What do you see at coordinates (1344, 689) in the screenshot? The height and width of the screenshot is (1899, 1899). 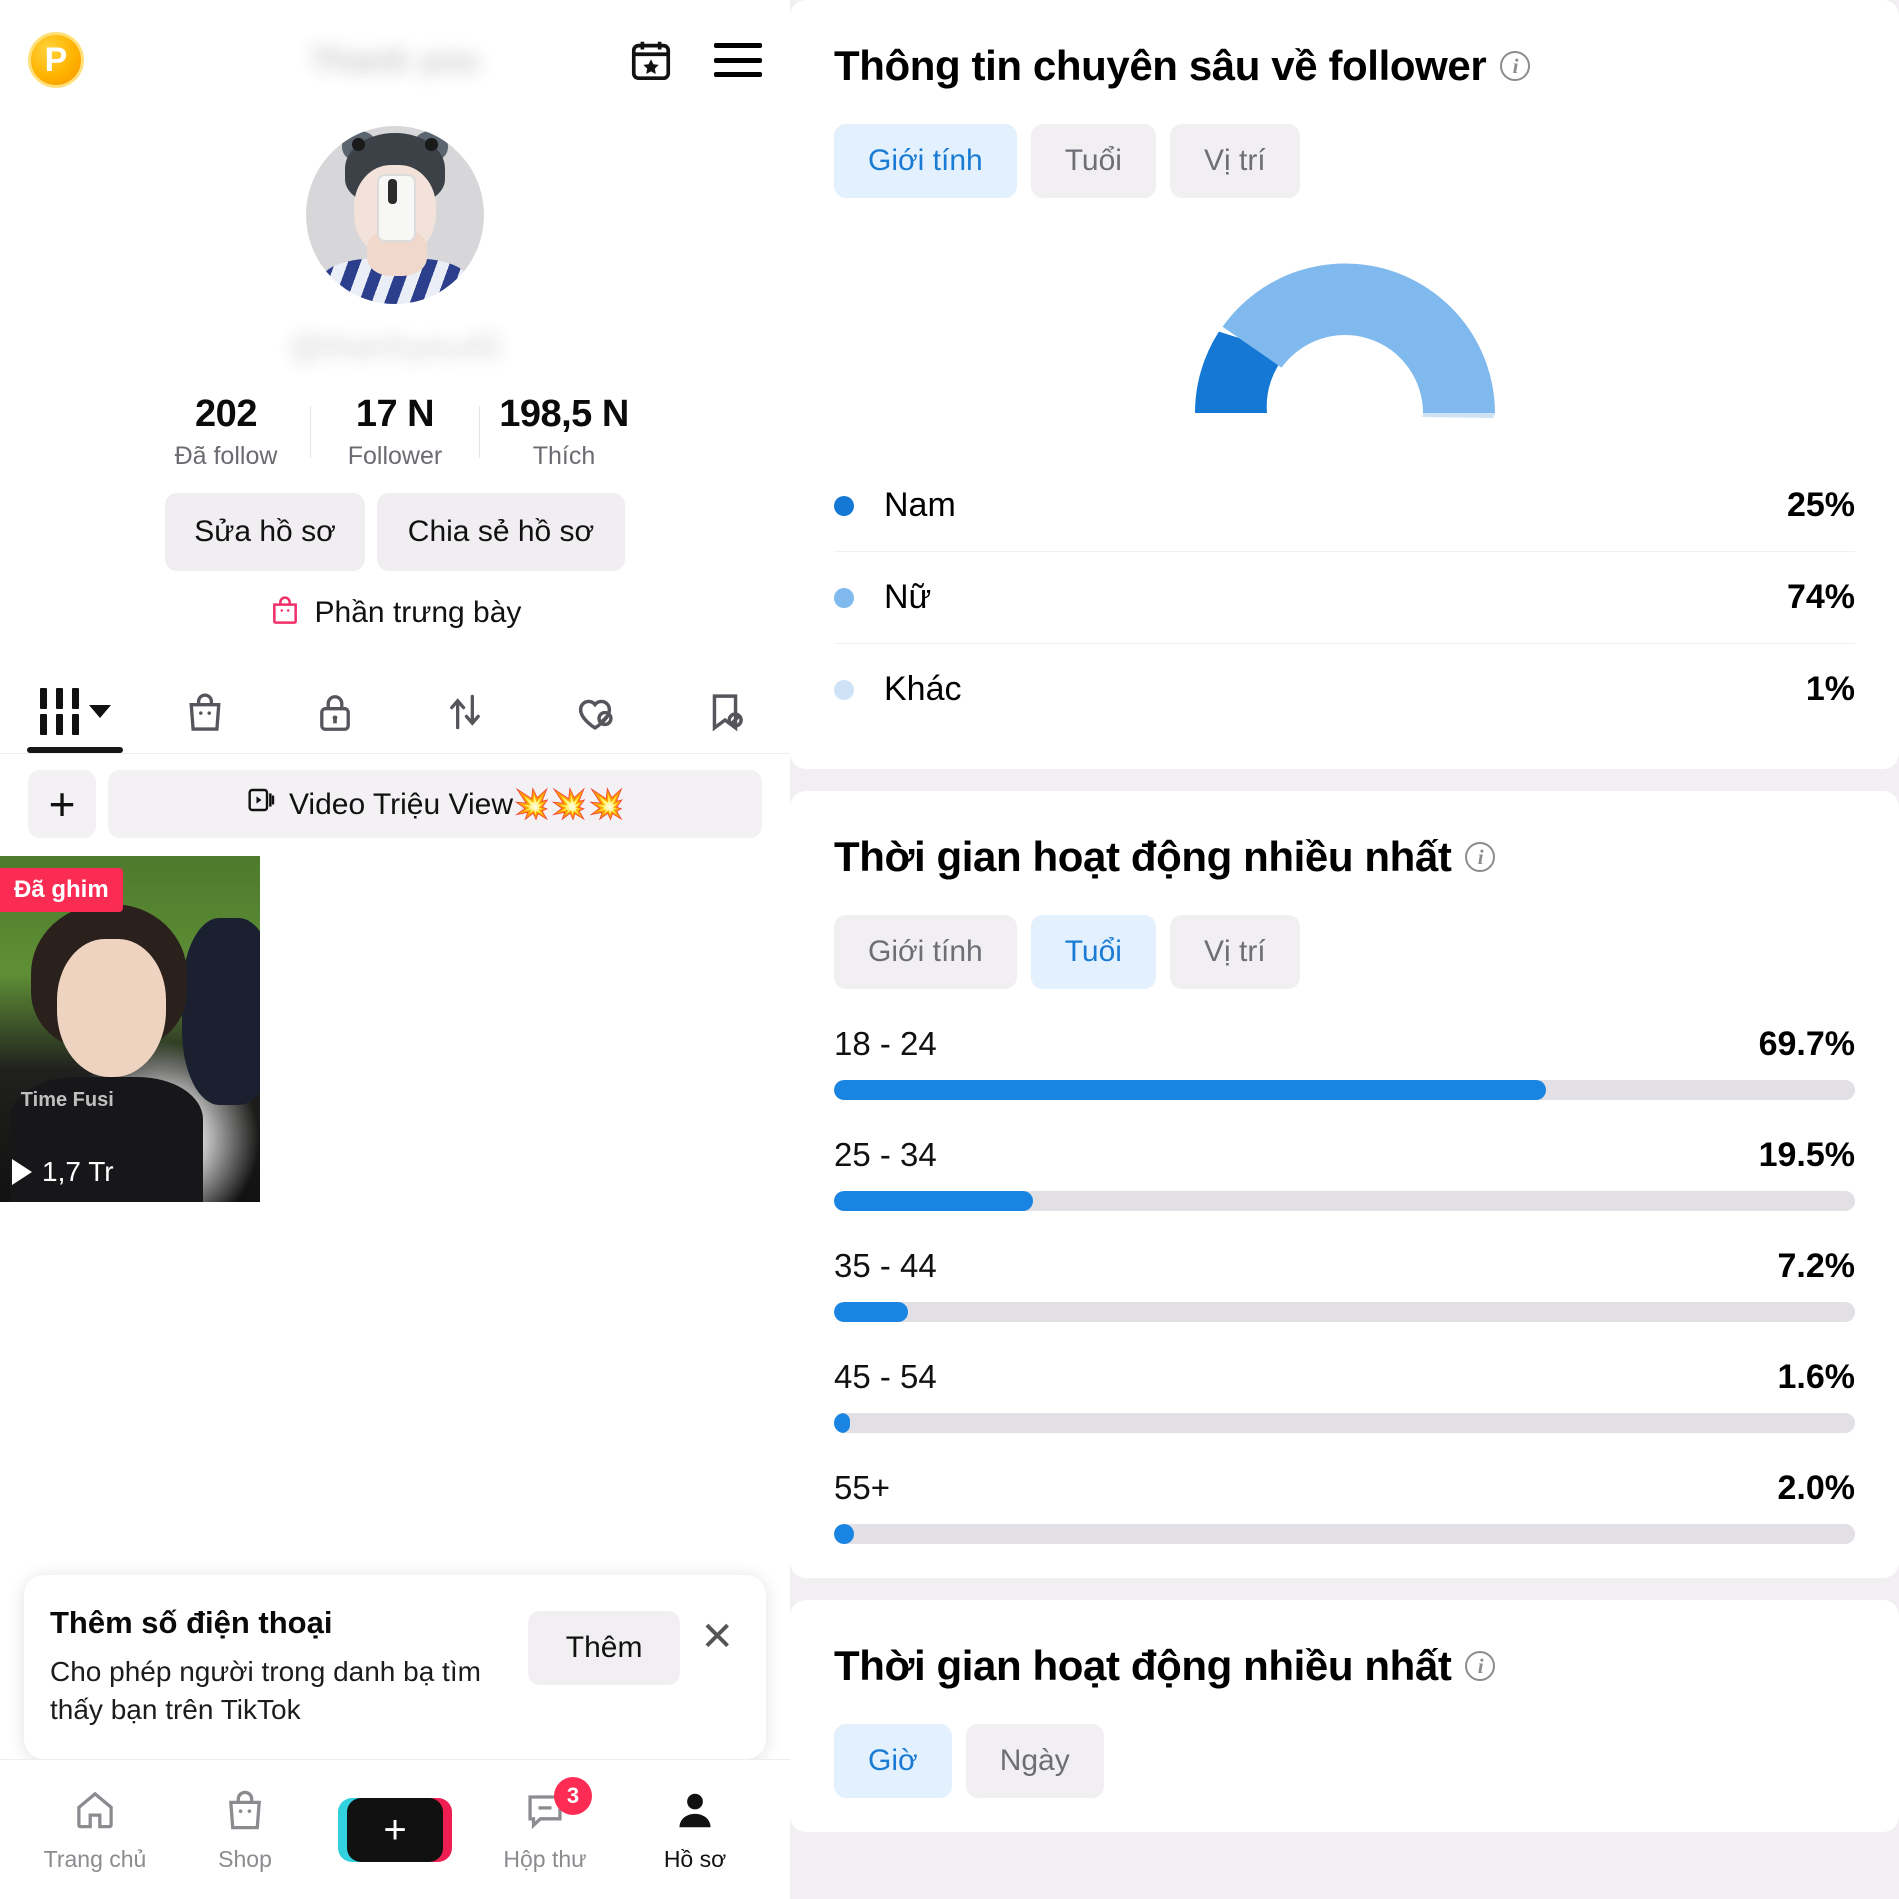 I see `legend-item: Khác 1%` at bounding box center [1344, 689].